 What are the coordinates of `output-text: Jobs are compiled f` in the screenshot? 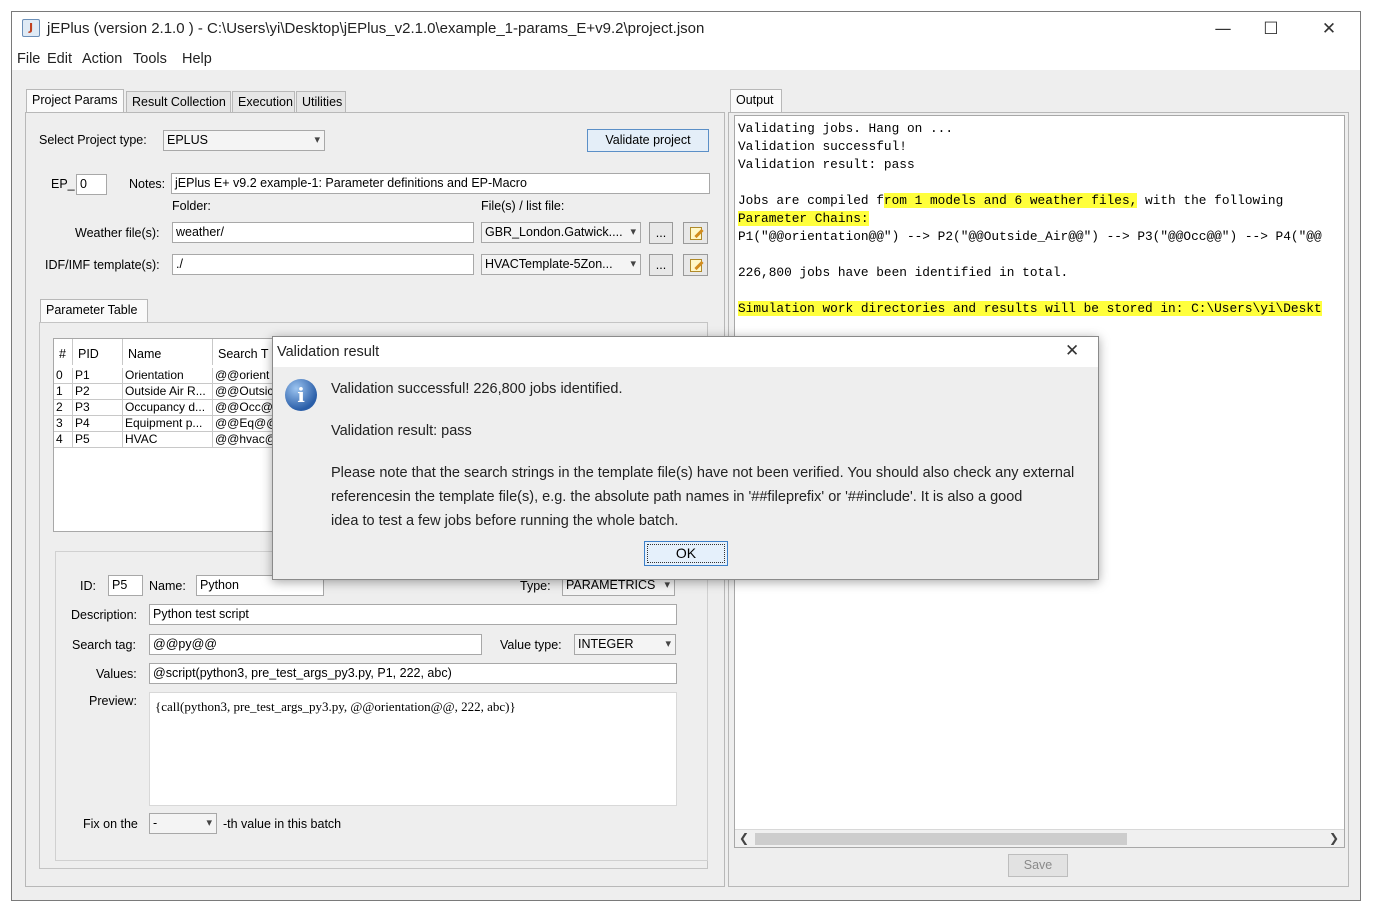 It's located at (811, 200).